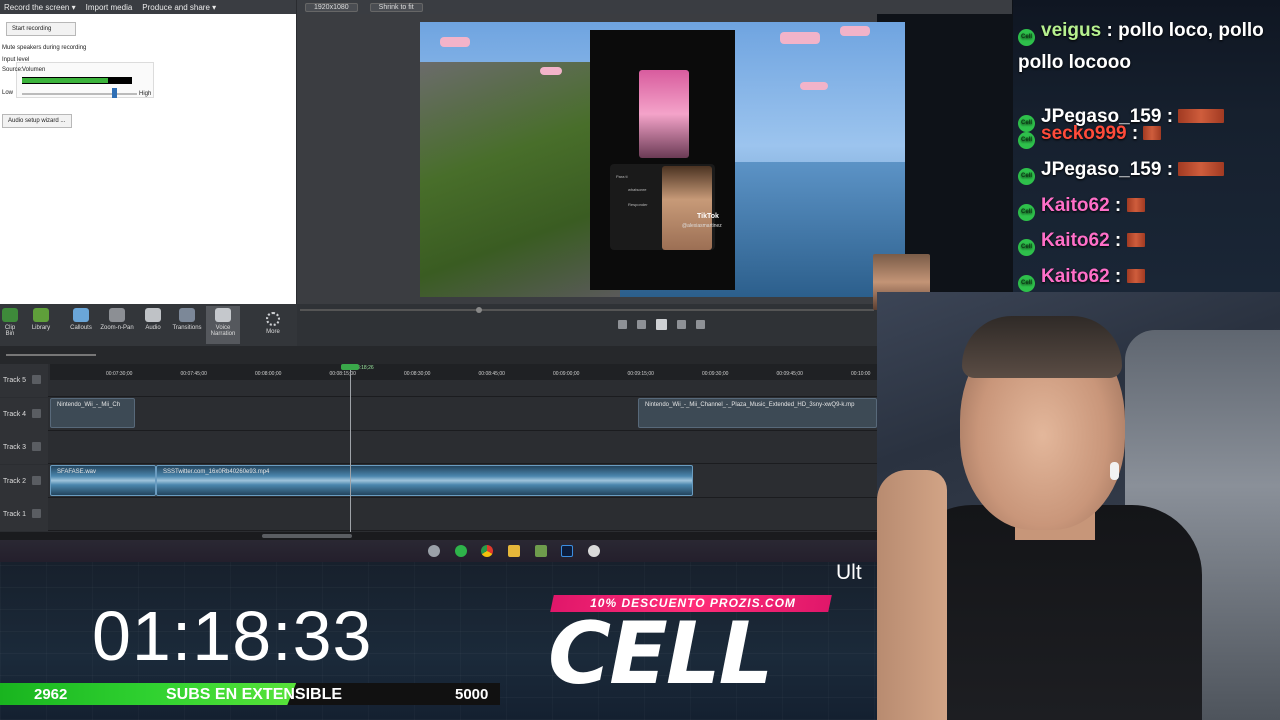  Describe the element at coordinates (1074, 62) in the screenshot. I see `chat-message-continued: pollo locooo` at that location.